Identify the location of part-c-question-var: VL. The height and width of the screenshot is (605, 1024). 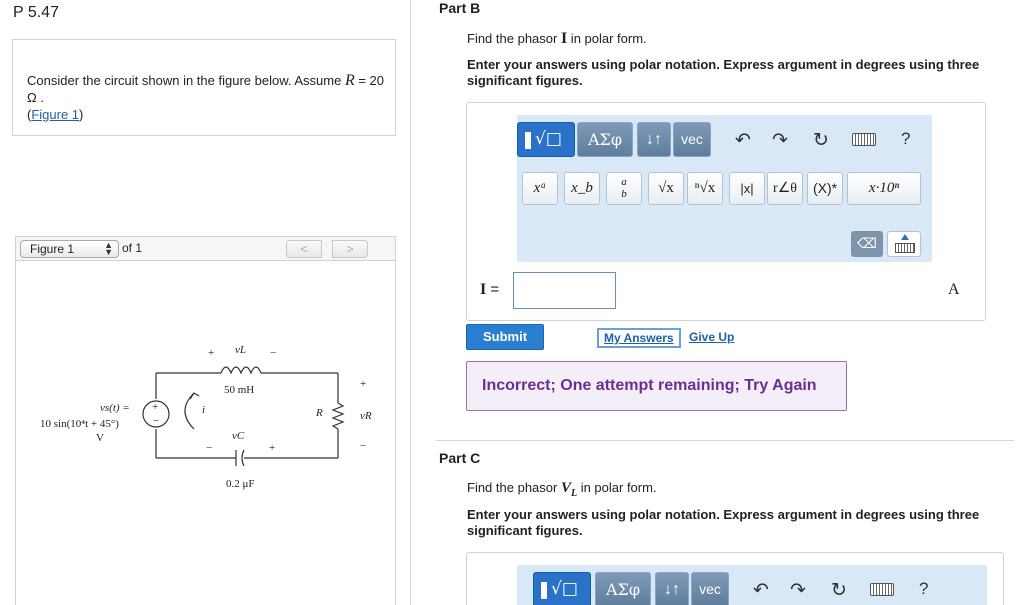
(568, 489).